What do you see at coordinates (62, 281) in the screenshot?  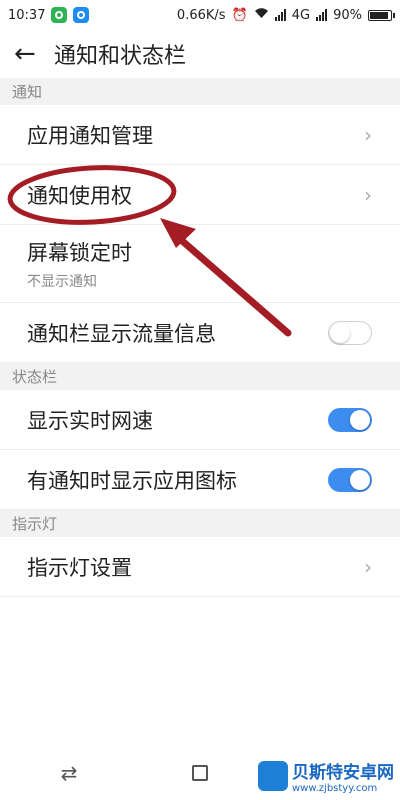 I see `row-sublabel: 不显示通知` at bounding box center [62, 281].